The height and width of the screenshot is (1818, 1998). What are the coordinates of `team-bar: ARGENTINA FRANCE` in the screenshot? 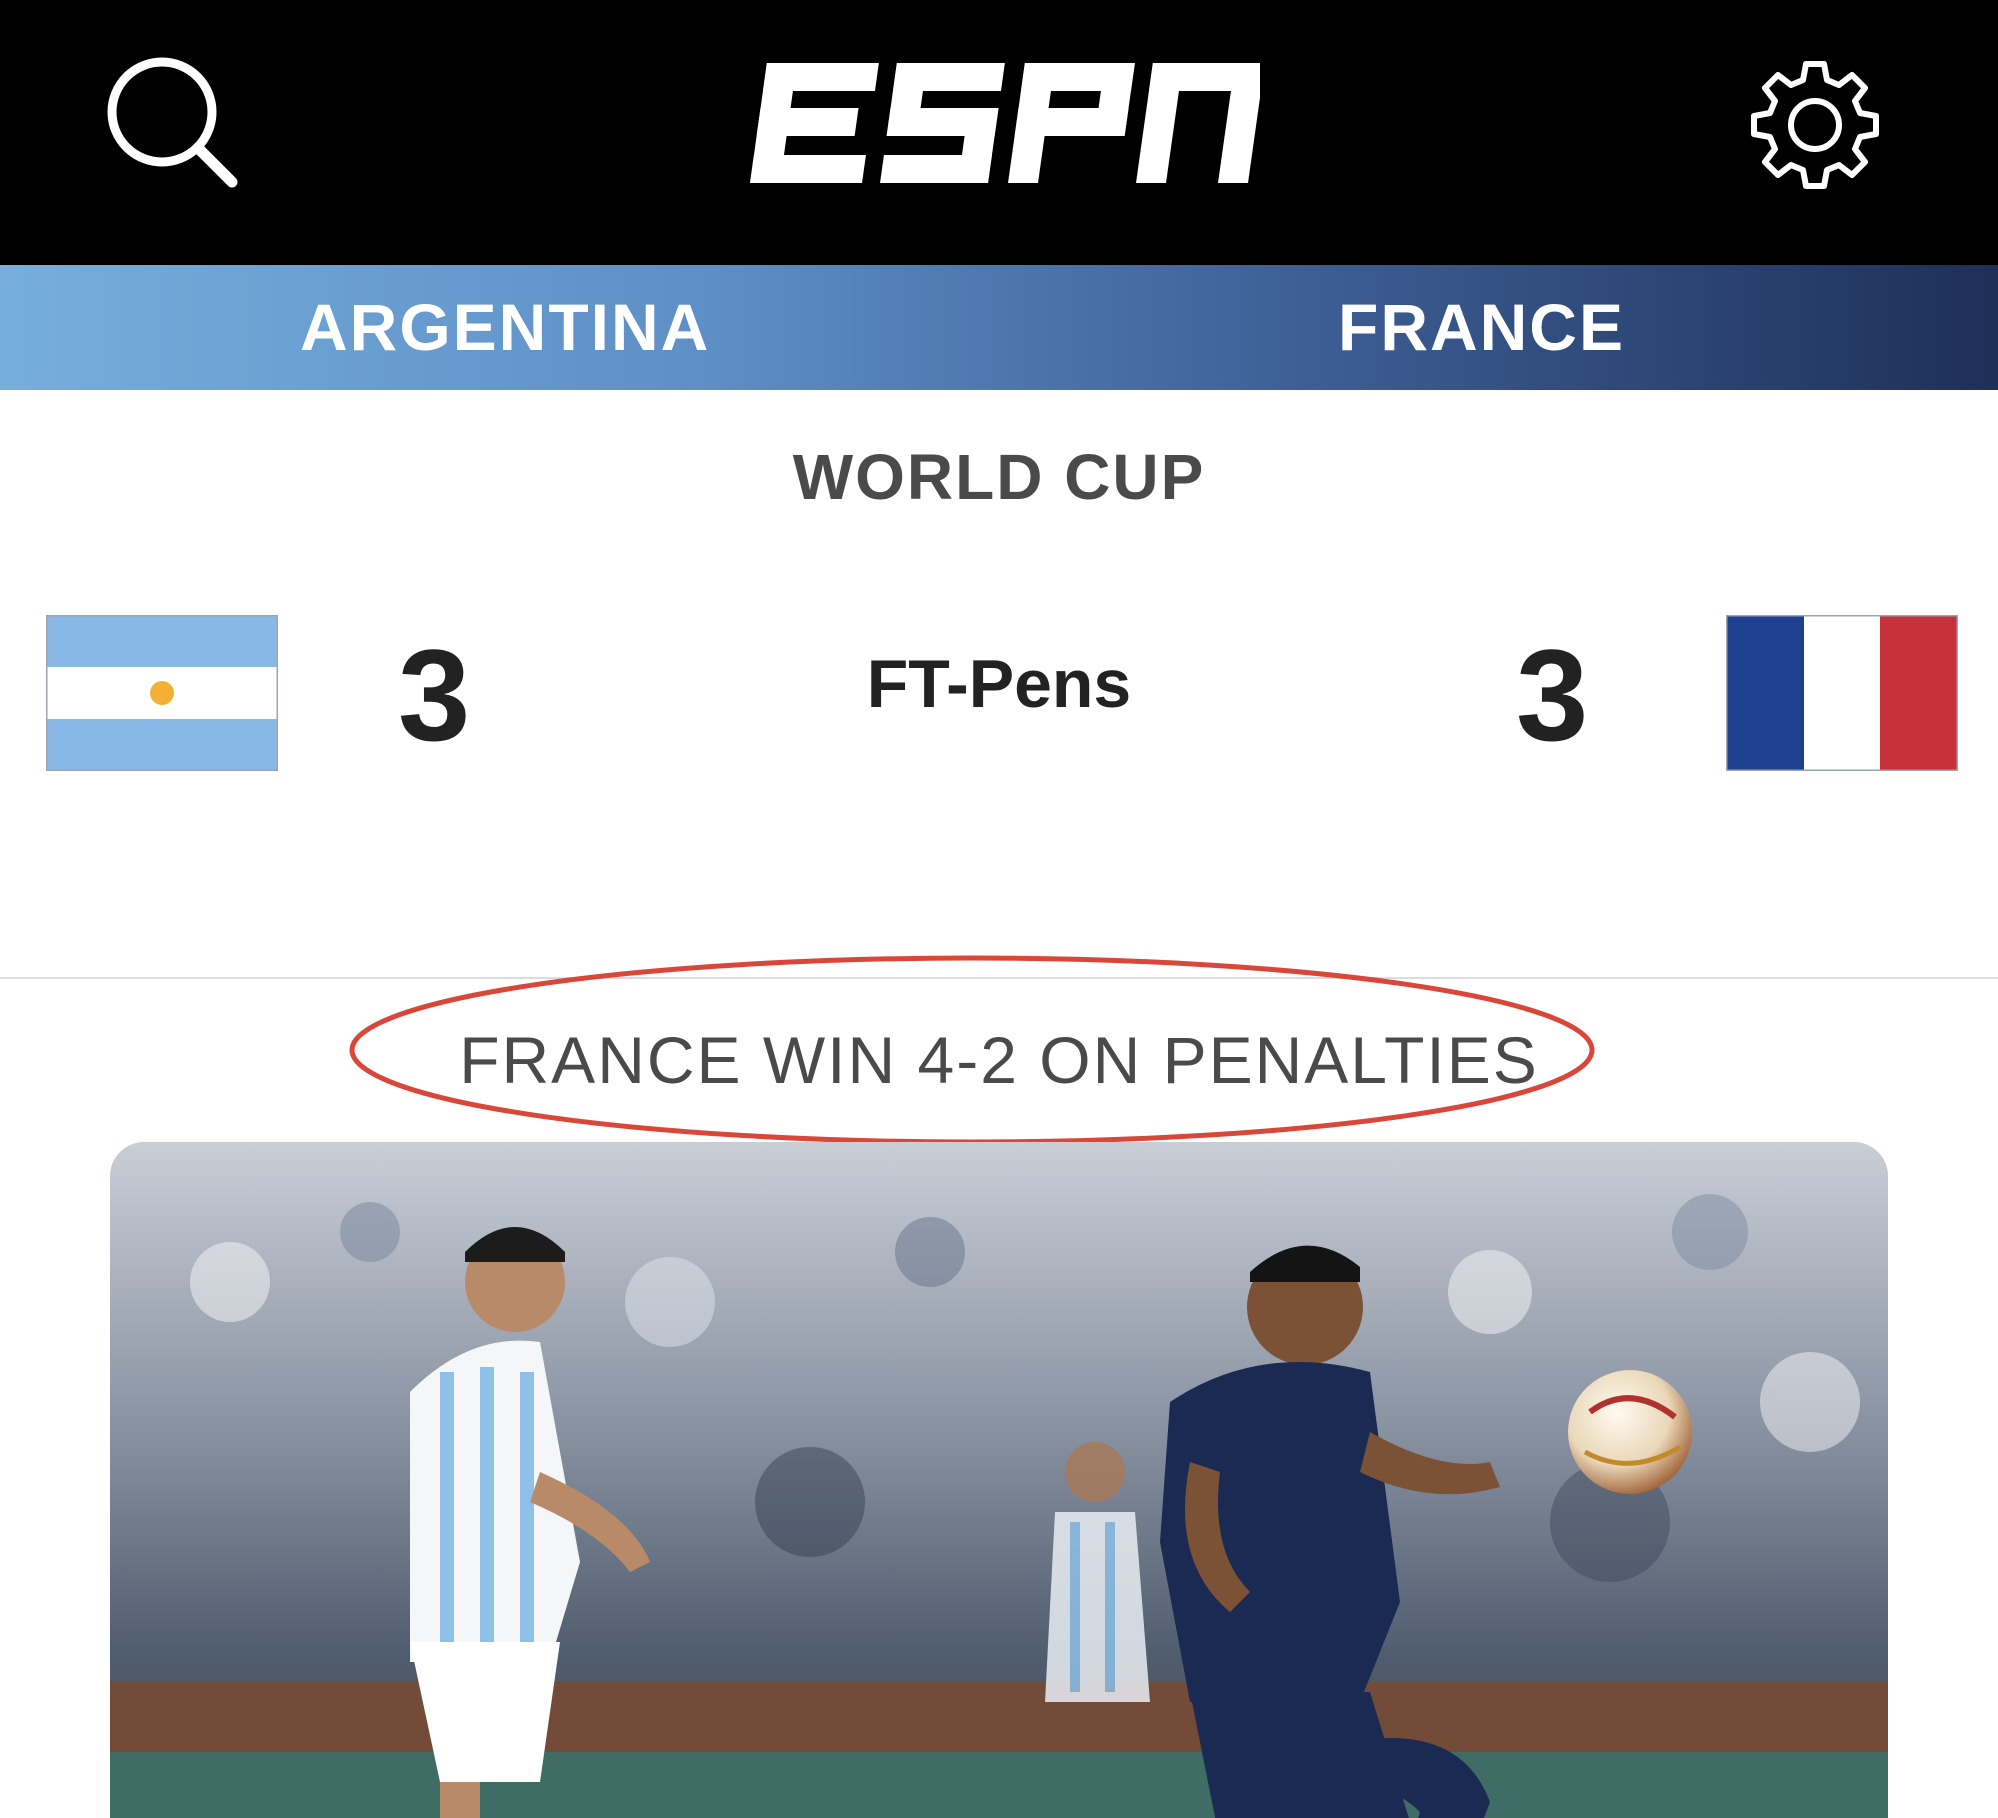 It's located at (999, 327).